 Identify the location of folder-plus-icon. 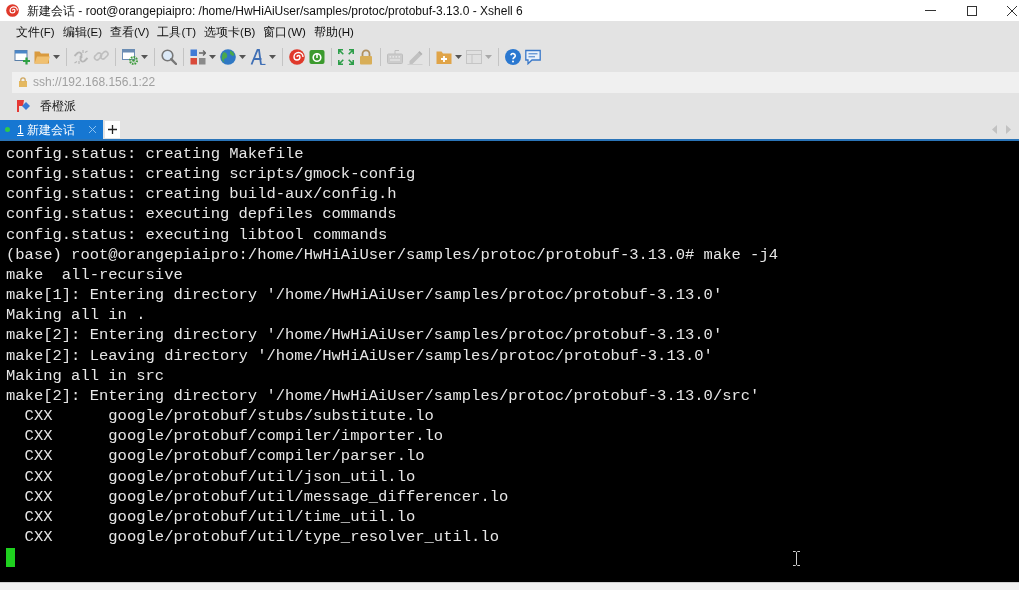
(444, 57).